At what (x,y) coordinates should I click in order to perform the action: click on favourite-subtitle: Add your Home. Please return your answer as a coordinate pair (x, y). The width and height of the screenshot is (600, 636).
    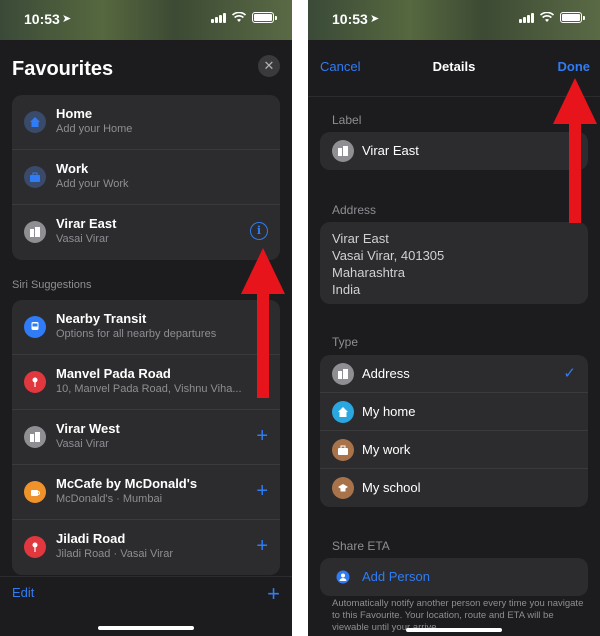
    Looking at the image, I should click on (94, 129).